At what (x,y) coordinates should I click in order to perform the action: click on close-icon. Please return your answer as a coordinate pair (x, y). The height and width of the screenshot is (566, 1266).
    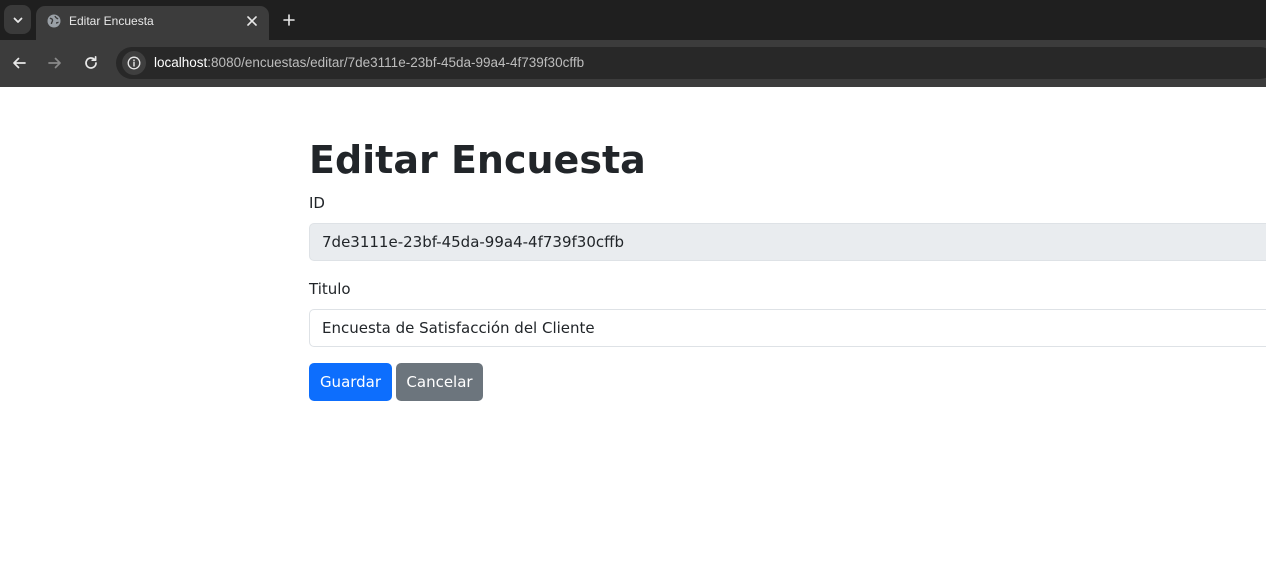
    Looking at the image, I should click on (252, 21).